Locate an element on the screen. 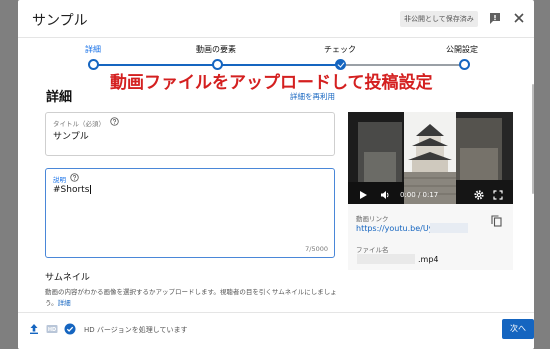  description-input: #Shorts is located at coordinates (72, 190).